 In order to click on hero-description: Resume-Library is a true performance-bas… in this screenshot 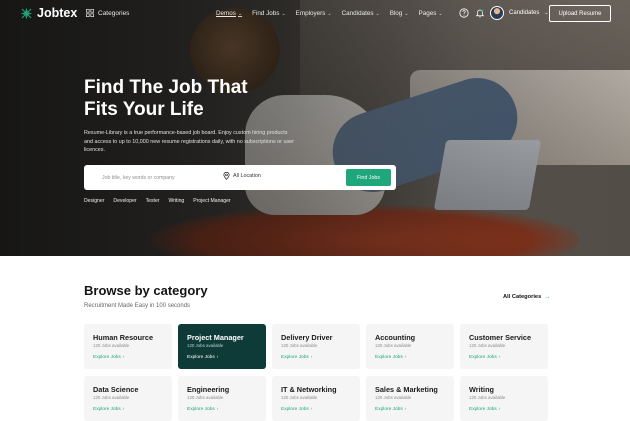, I will do `click(189, 142)`.